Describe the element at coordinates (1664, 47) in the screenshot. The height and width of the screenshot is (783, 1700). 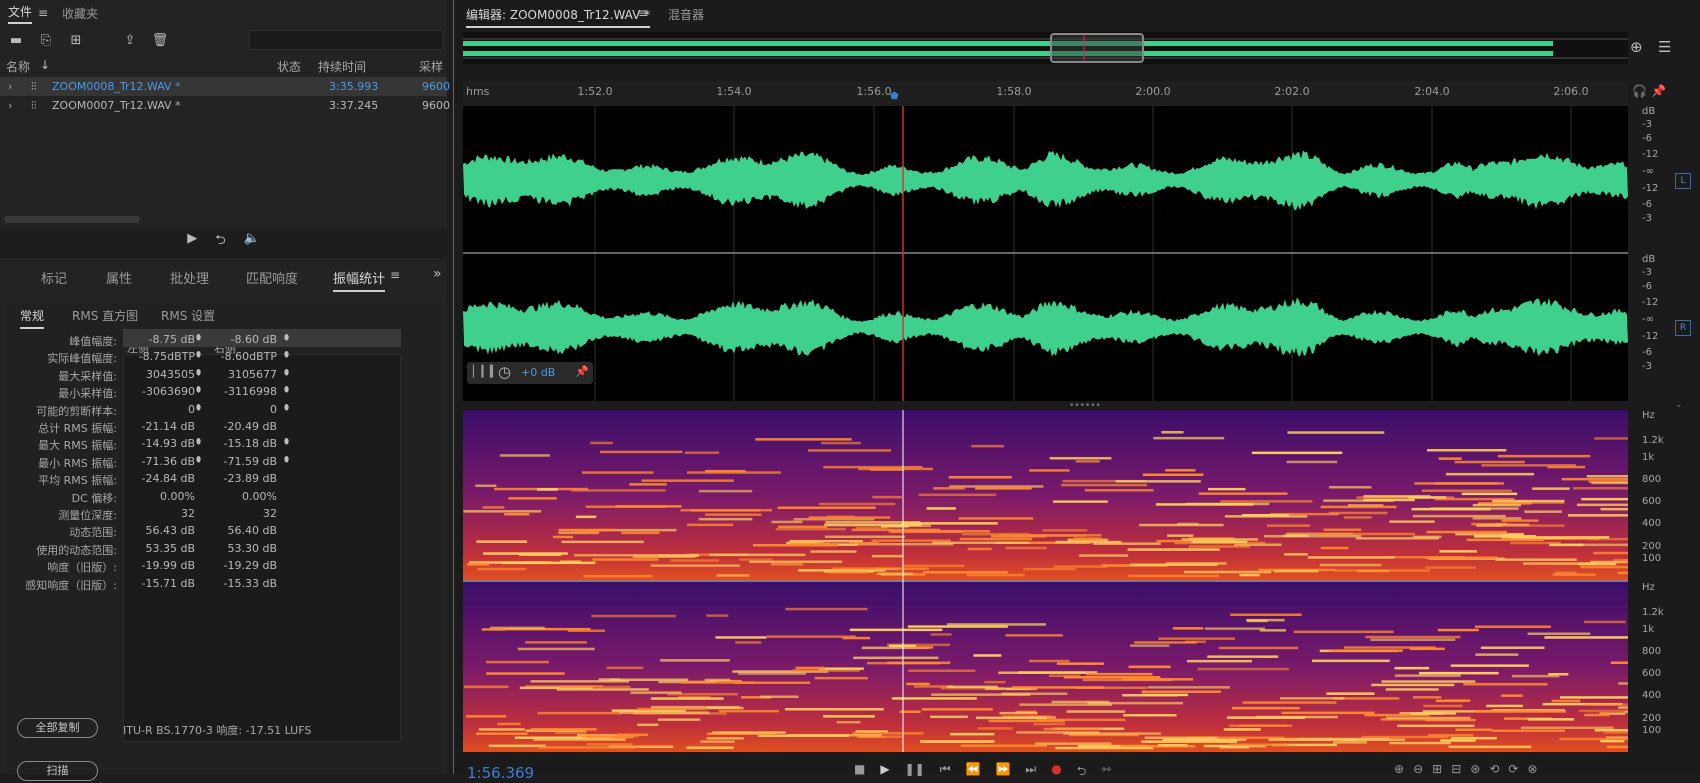
I see `layout-icon: ☰` at that location.